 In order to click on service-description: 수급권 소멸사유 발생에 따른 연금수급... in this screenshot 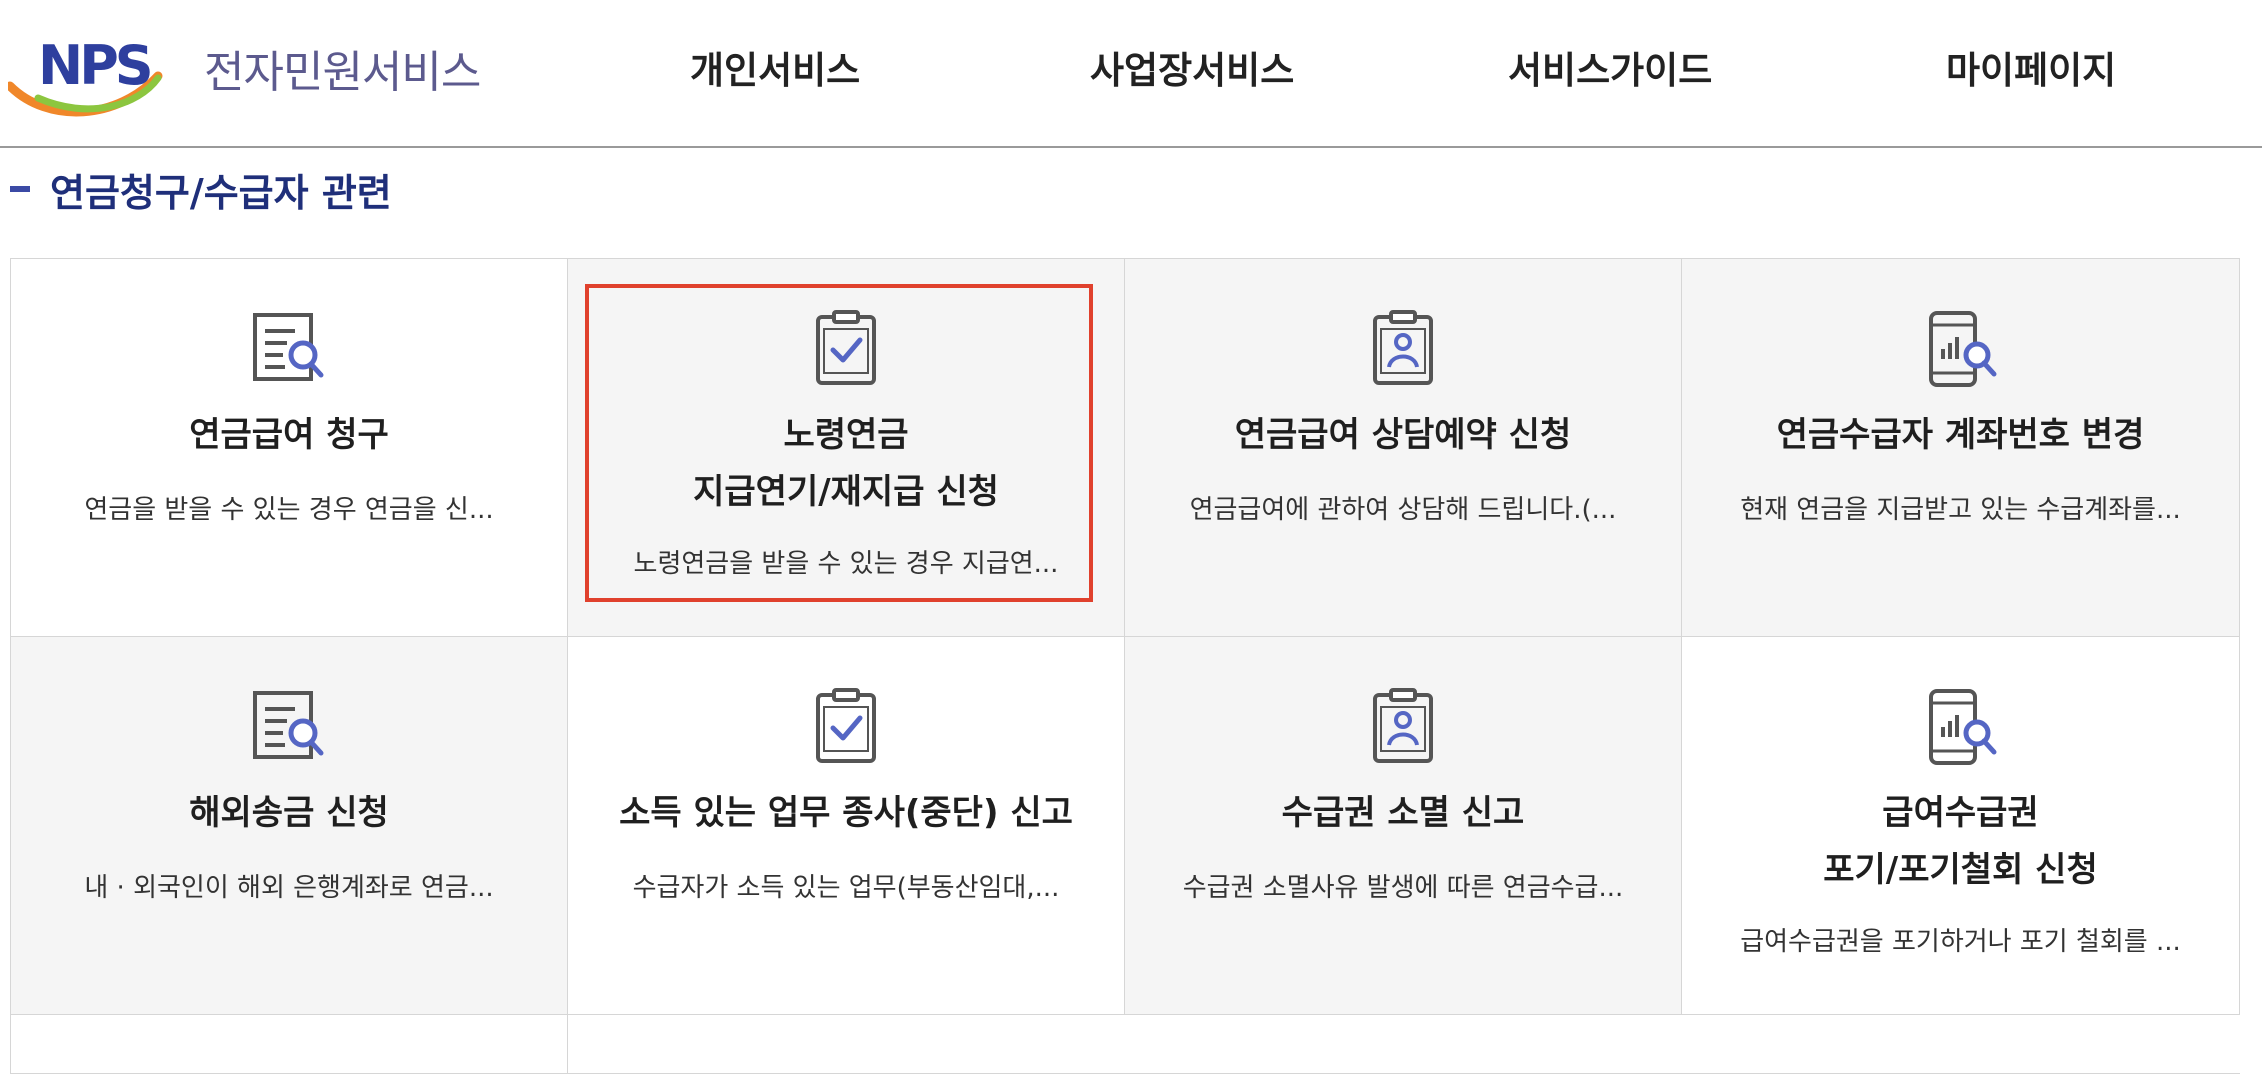, I will do `click(1403, 888)`.